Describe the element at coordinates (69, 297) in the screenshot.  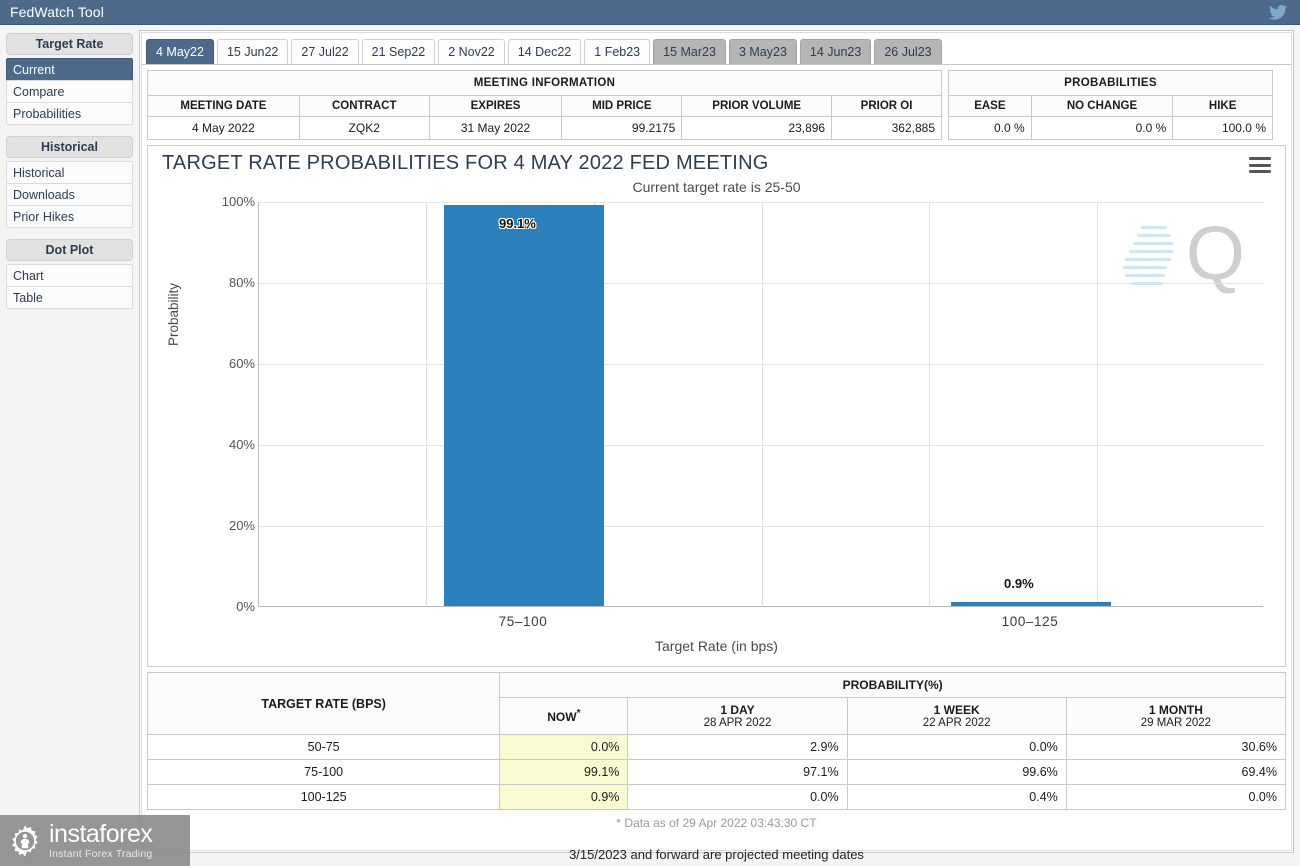
I see `sidebar-item-table: Table` at that location.